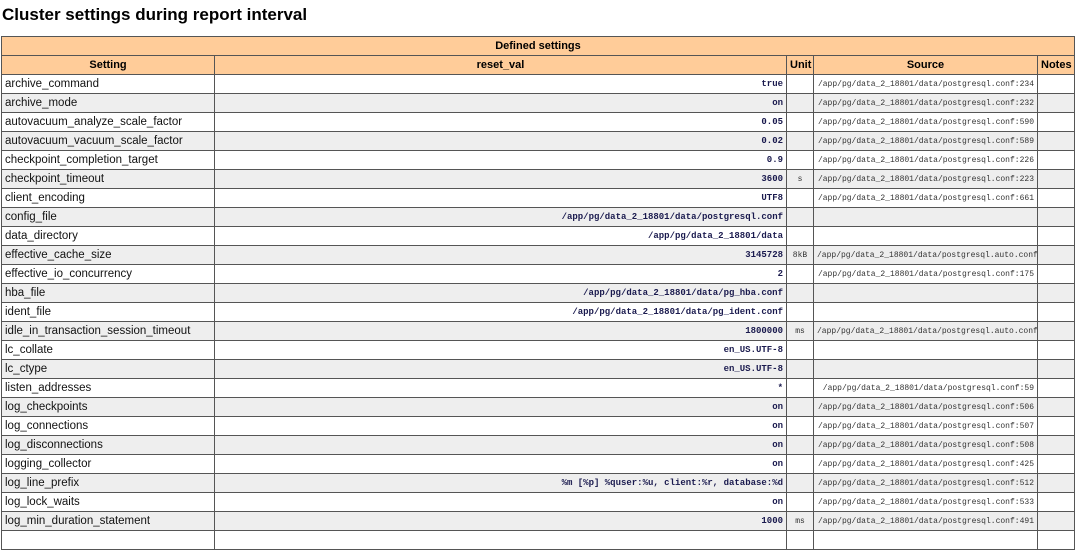  What do you see at coordinates (500, 122) in the screenshot?
I see `reset-value-cell: 0.05` at bounding box center [500, 122].